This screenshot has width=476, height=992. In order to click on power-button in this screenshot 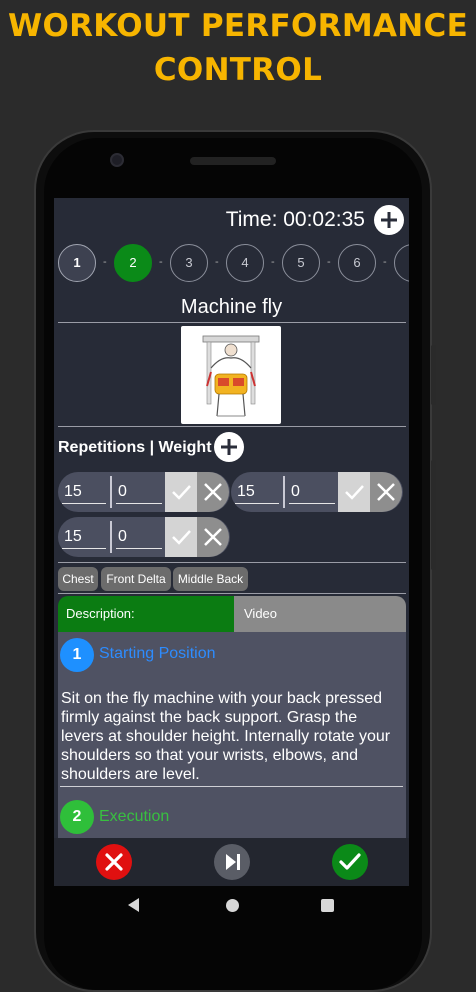, I will do `click(433, 515)`.